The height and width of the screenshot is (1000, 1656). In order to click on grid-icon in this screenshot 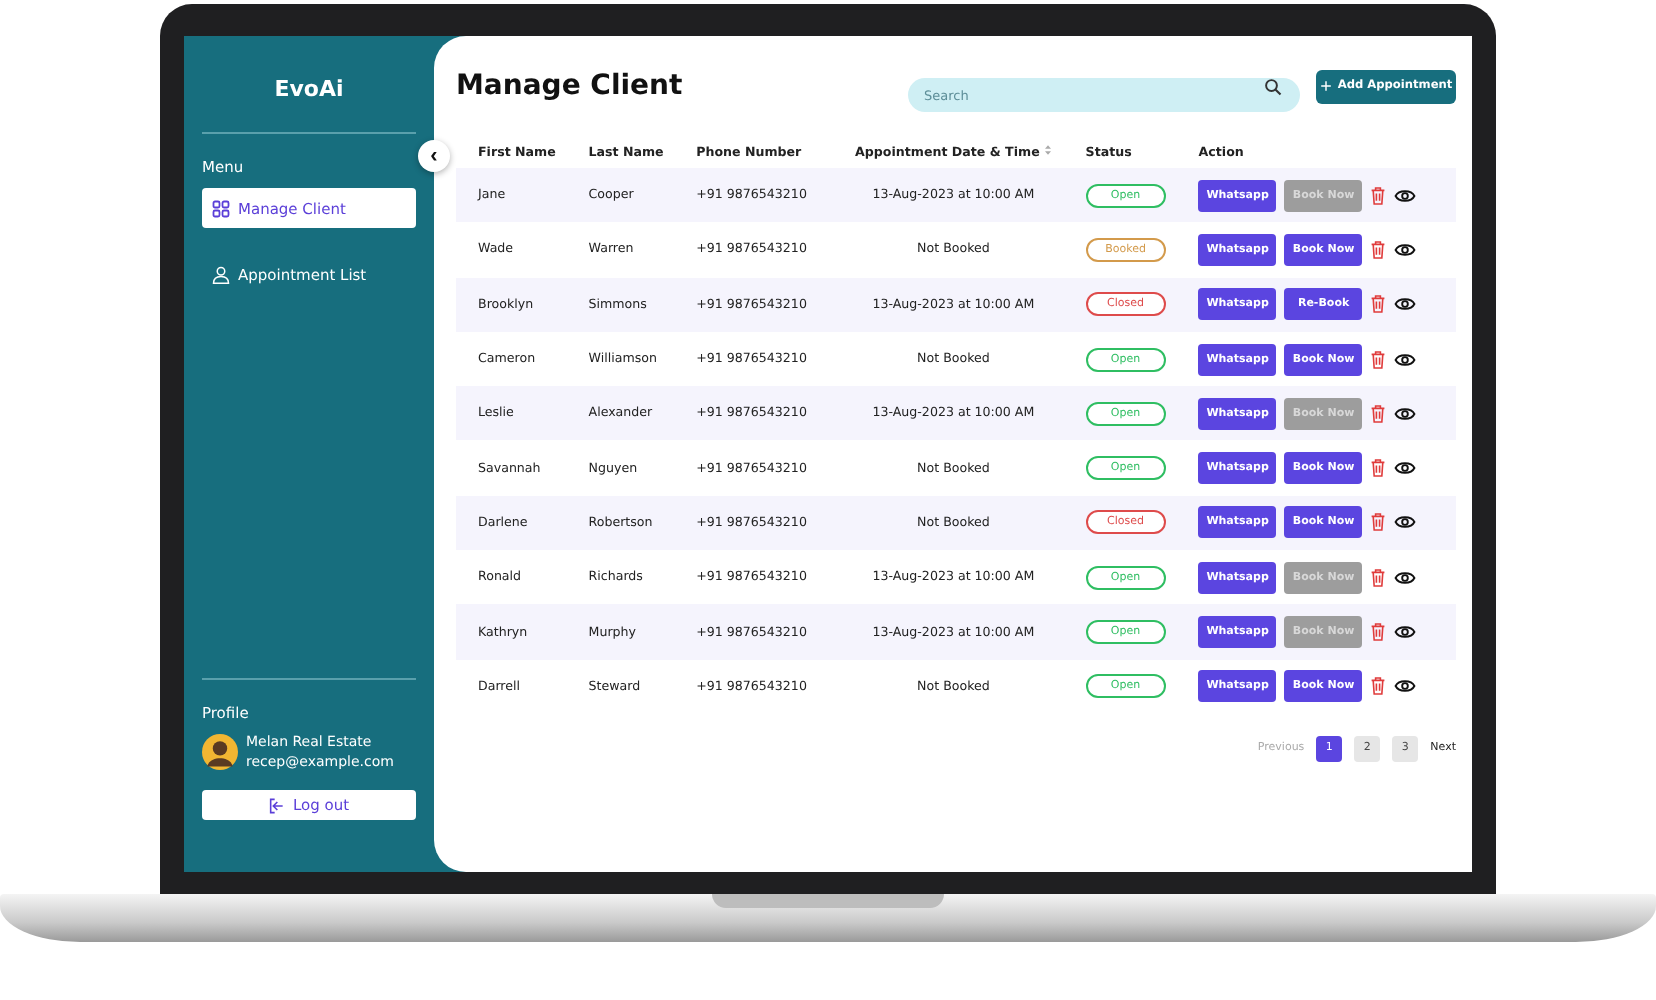, I will do `click(221, 208)`.